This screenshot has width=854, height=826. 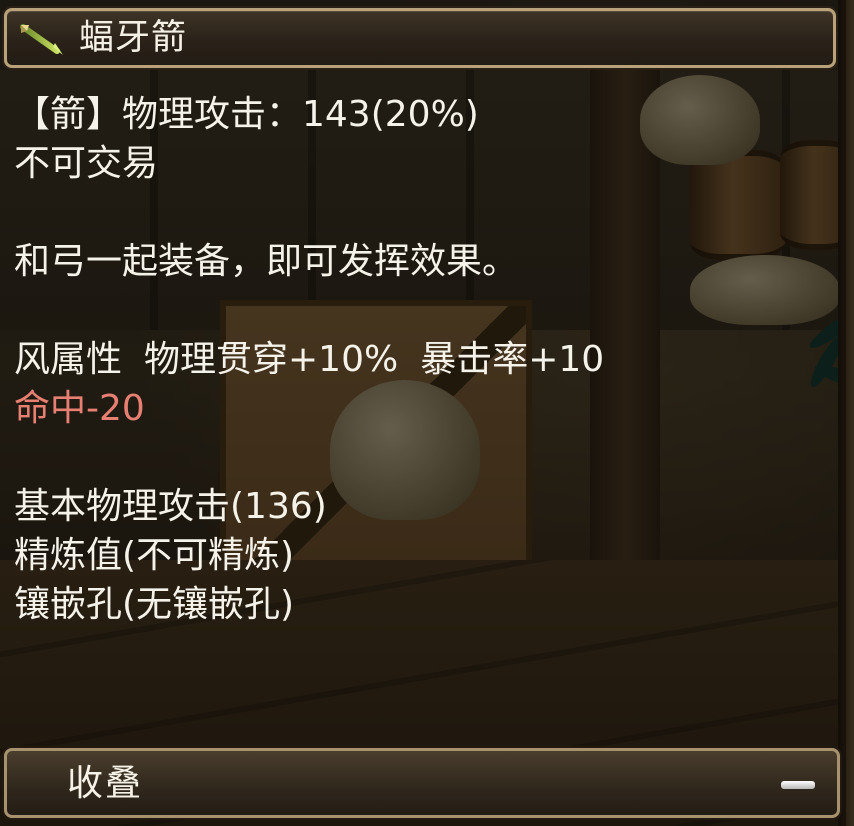 I want to click on property-penetration: 物理贯穿+10%, so click(x=271, y=359).